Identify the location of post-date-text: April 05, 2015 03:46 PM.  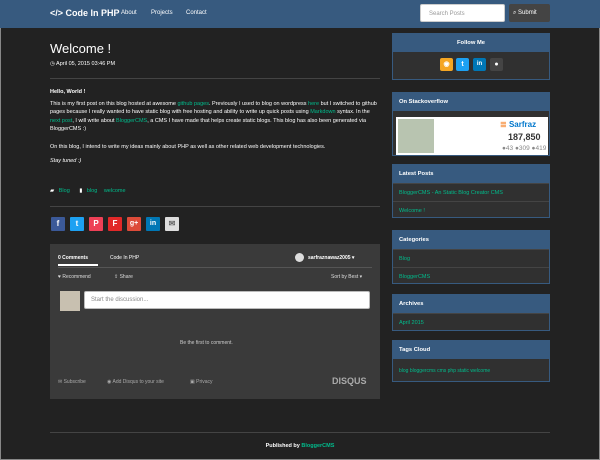
(86, 64).